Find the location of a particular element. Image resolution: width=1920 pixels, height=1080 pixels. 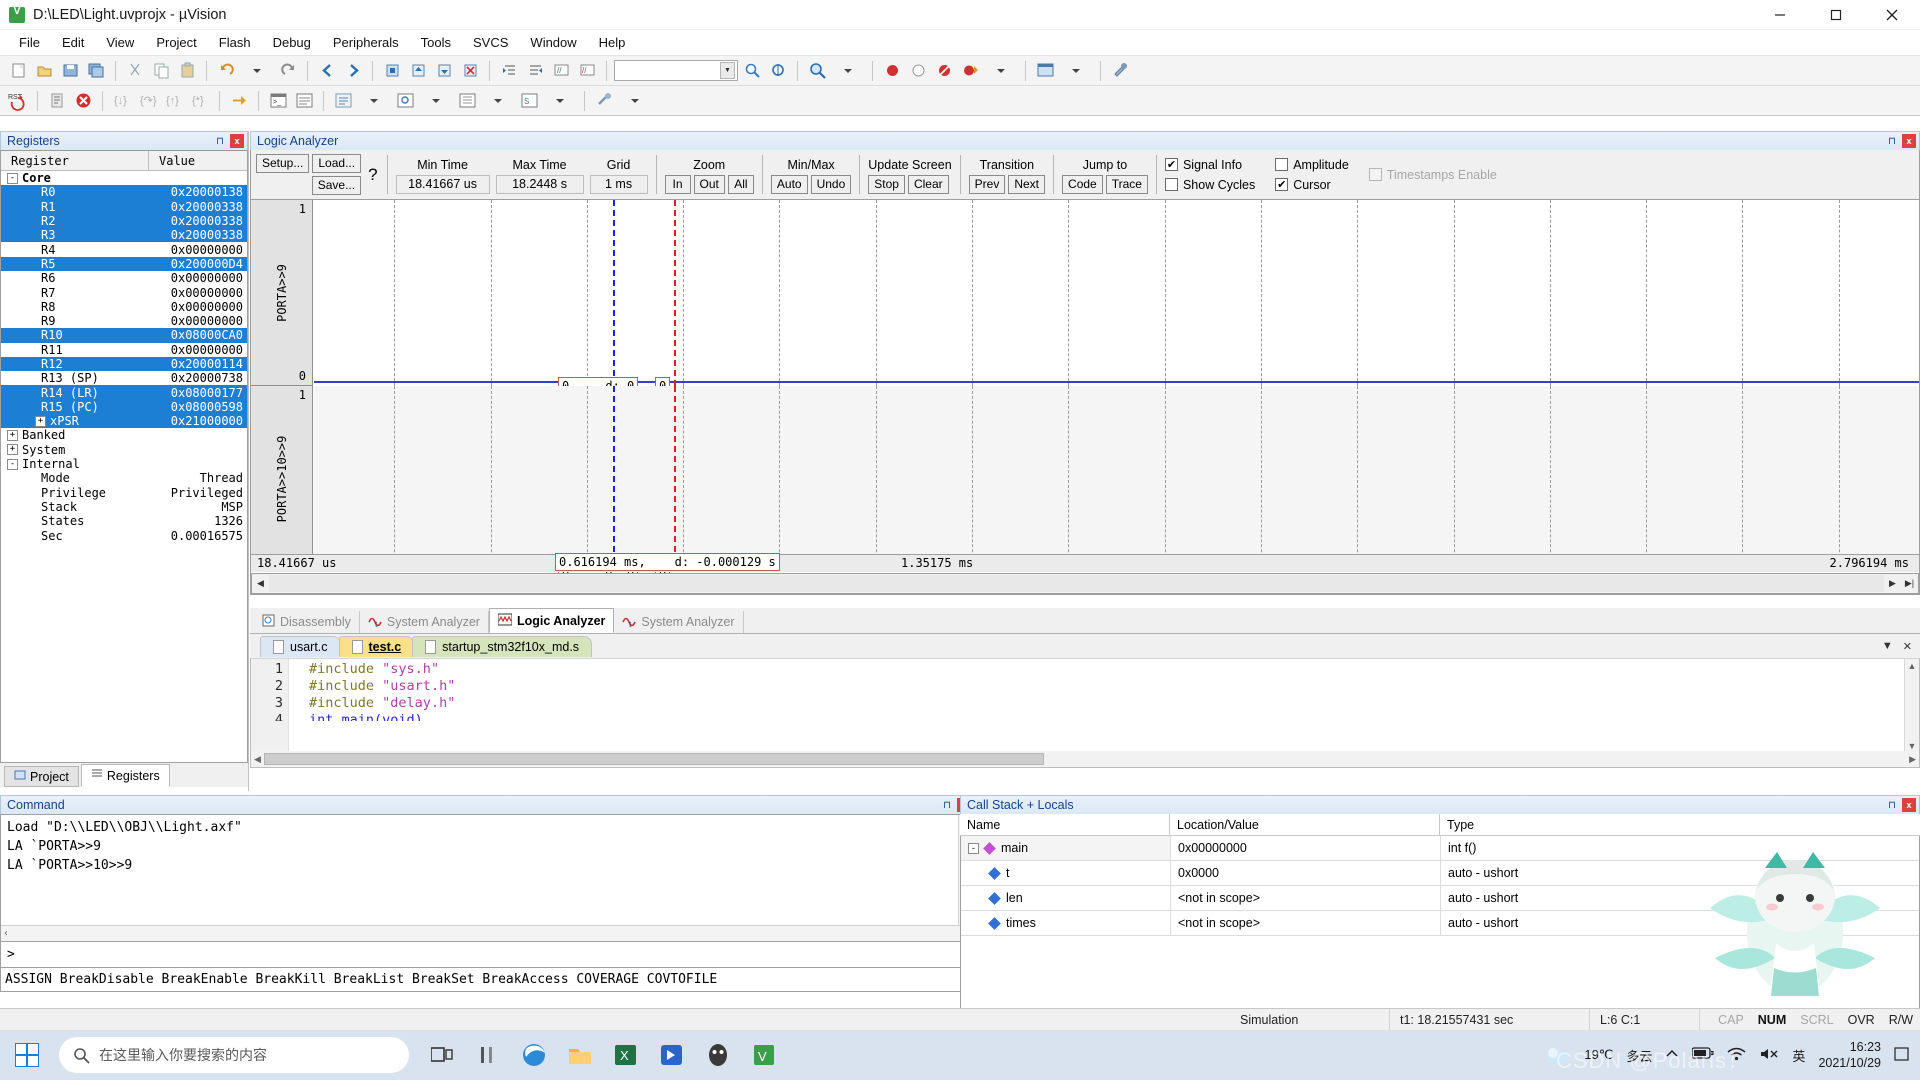

tab-system-analyzer-2: t System Analyzer is located at coordinates (679, 622).